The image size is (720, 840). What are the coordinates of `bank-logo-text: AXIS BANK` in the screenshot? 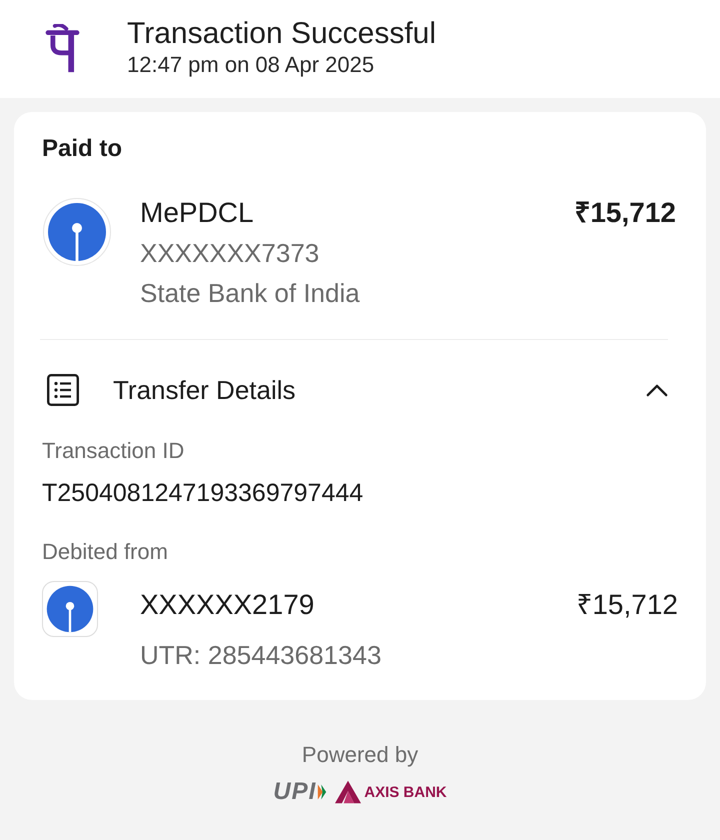 It's located at (405, 792).